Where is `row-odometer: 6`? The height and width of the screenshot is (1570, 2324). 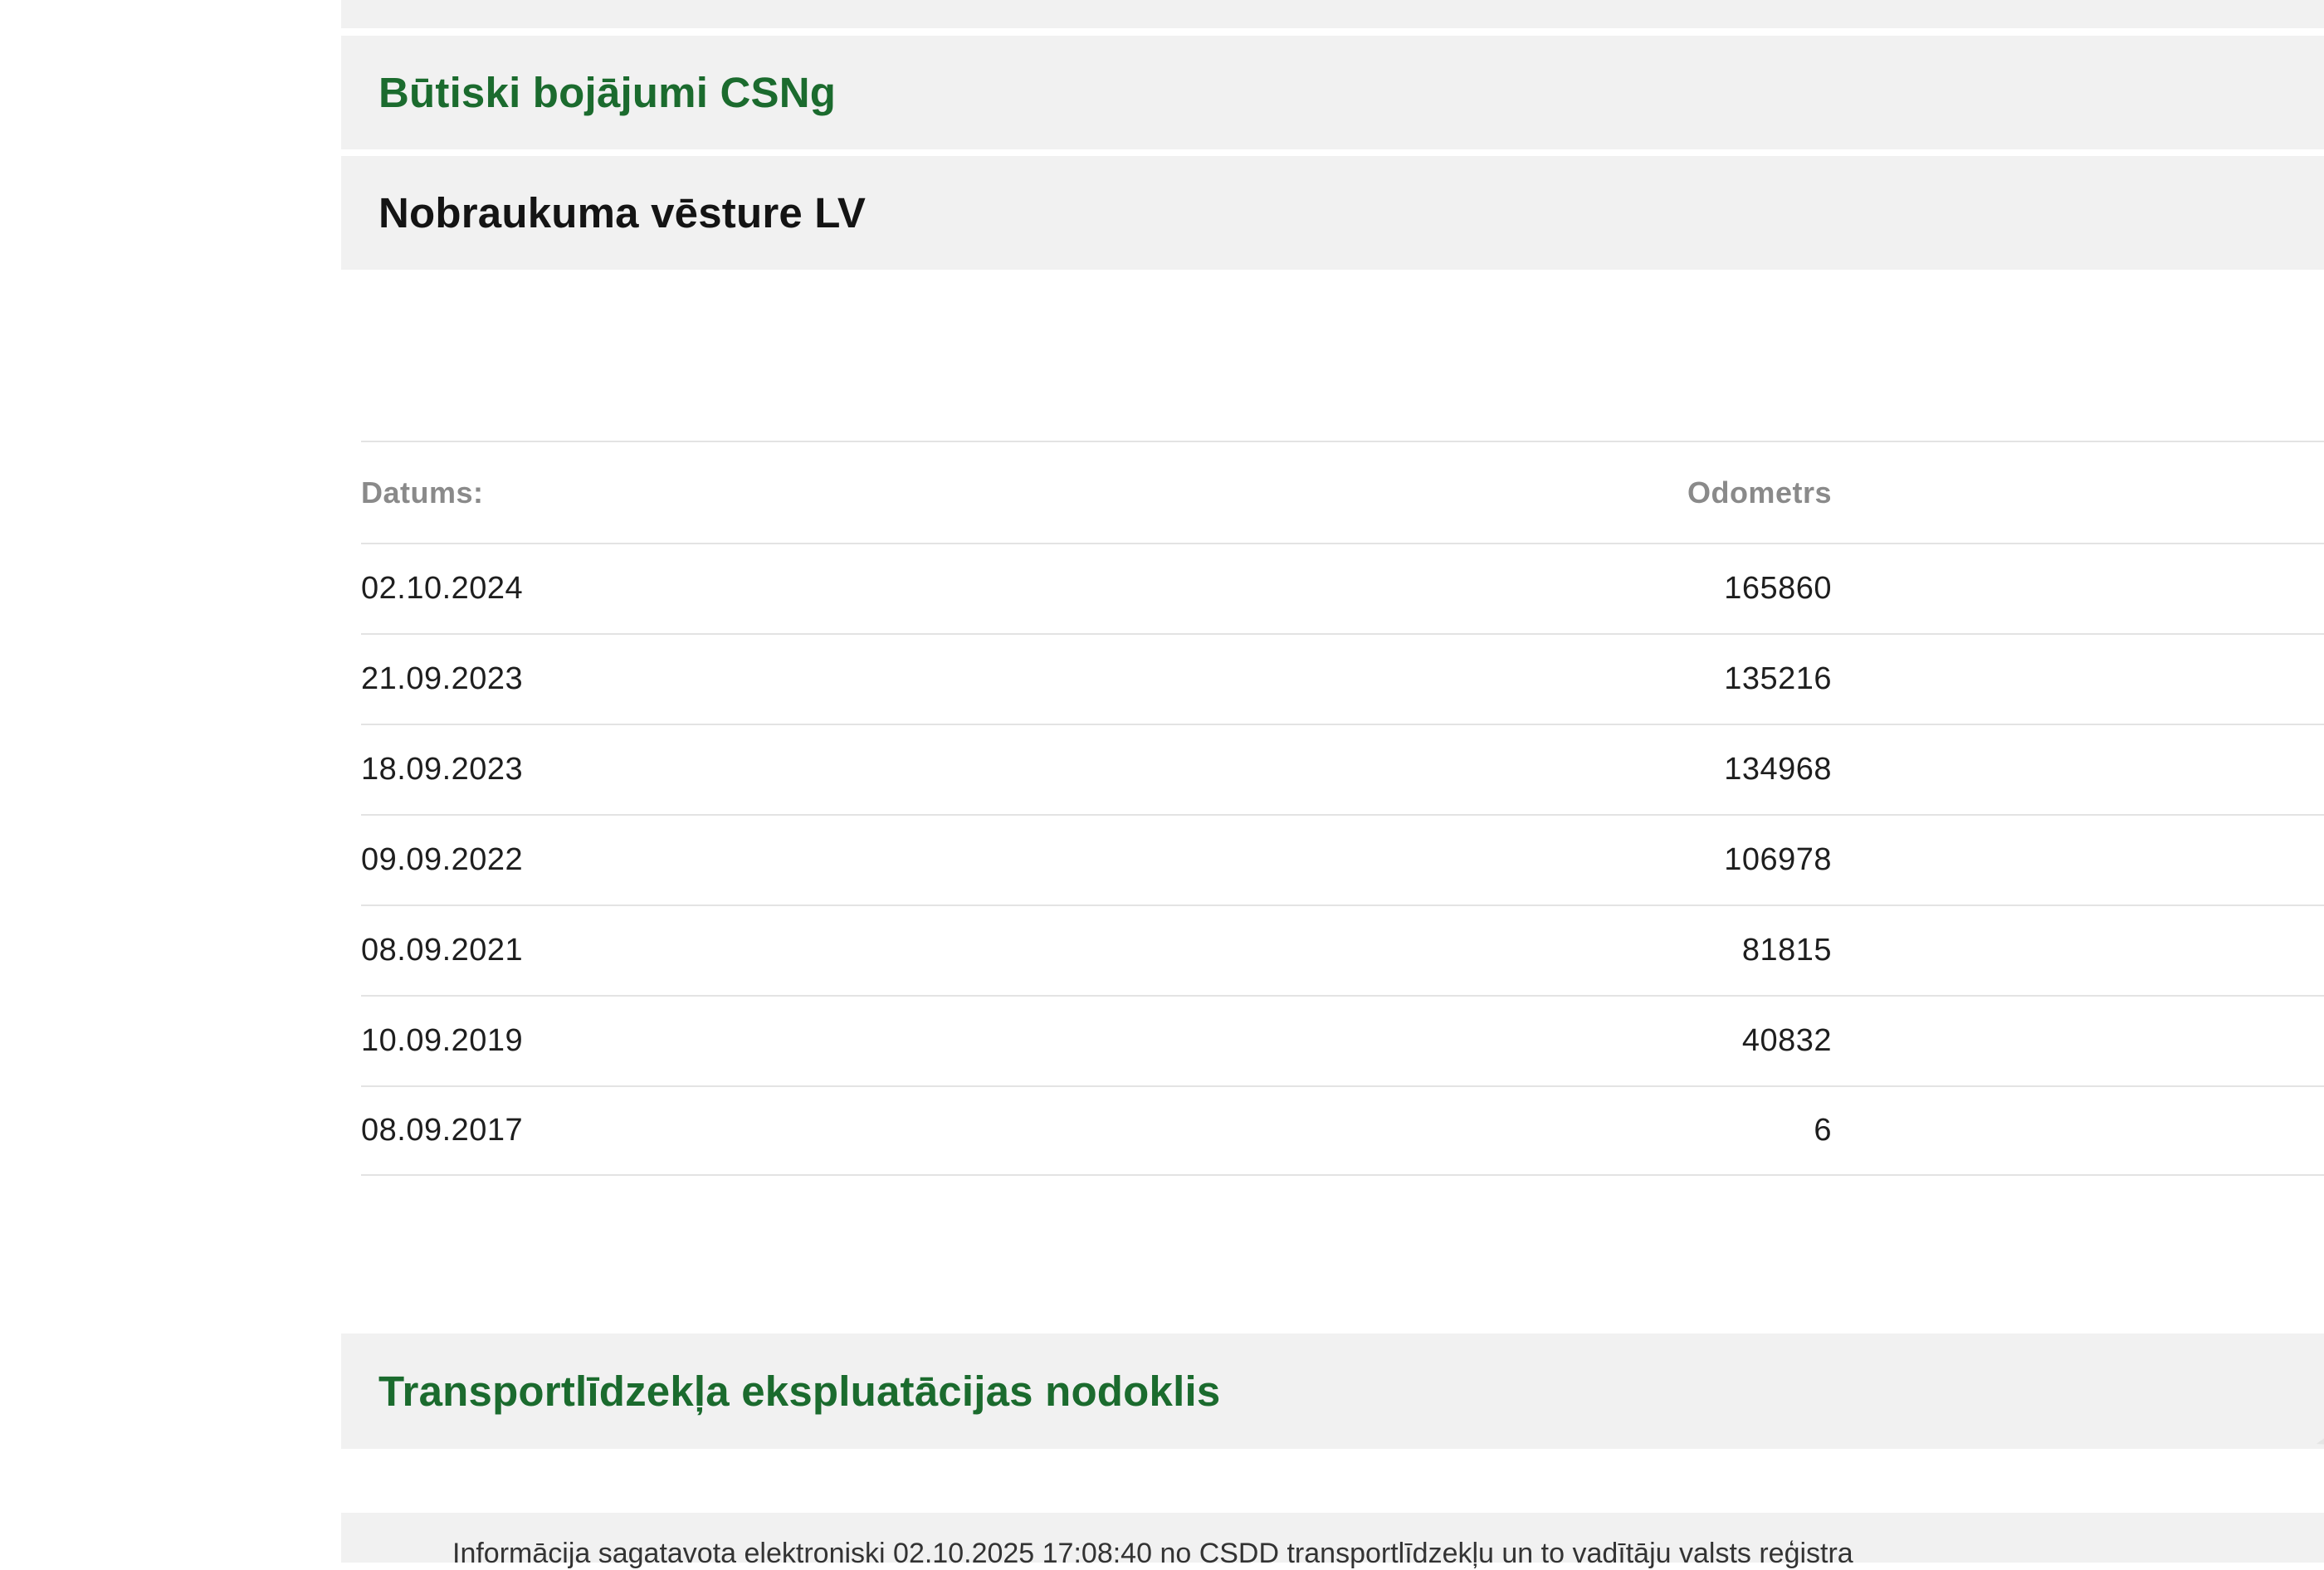
row-odometer: 6 is located at coordinates (1823, 1130).